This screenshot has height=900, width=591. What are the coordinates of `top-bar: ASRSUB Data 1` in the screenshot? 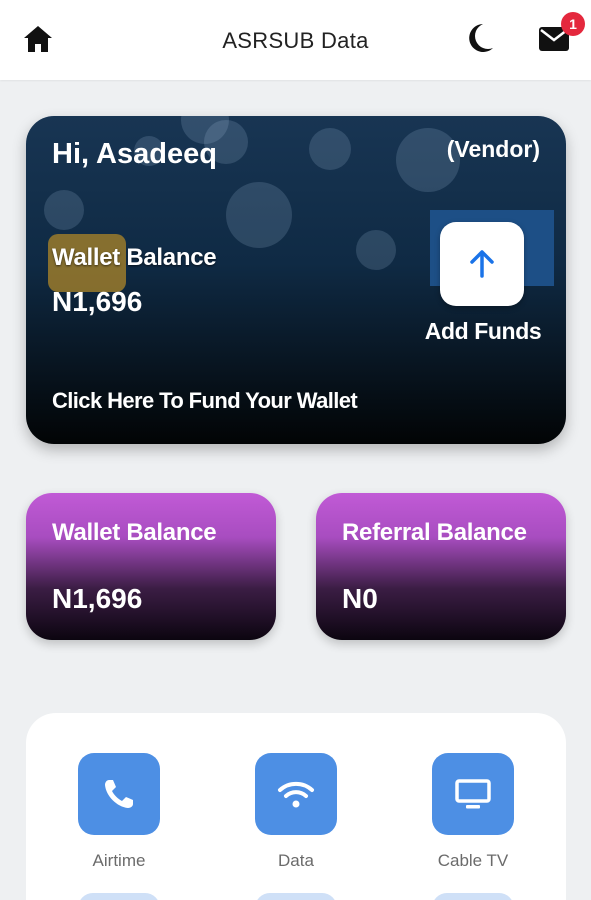 It's located at (295, 40).